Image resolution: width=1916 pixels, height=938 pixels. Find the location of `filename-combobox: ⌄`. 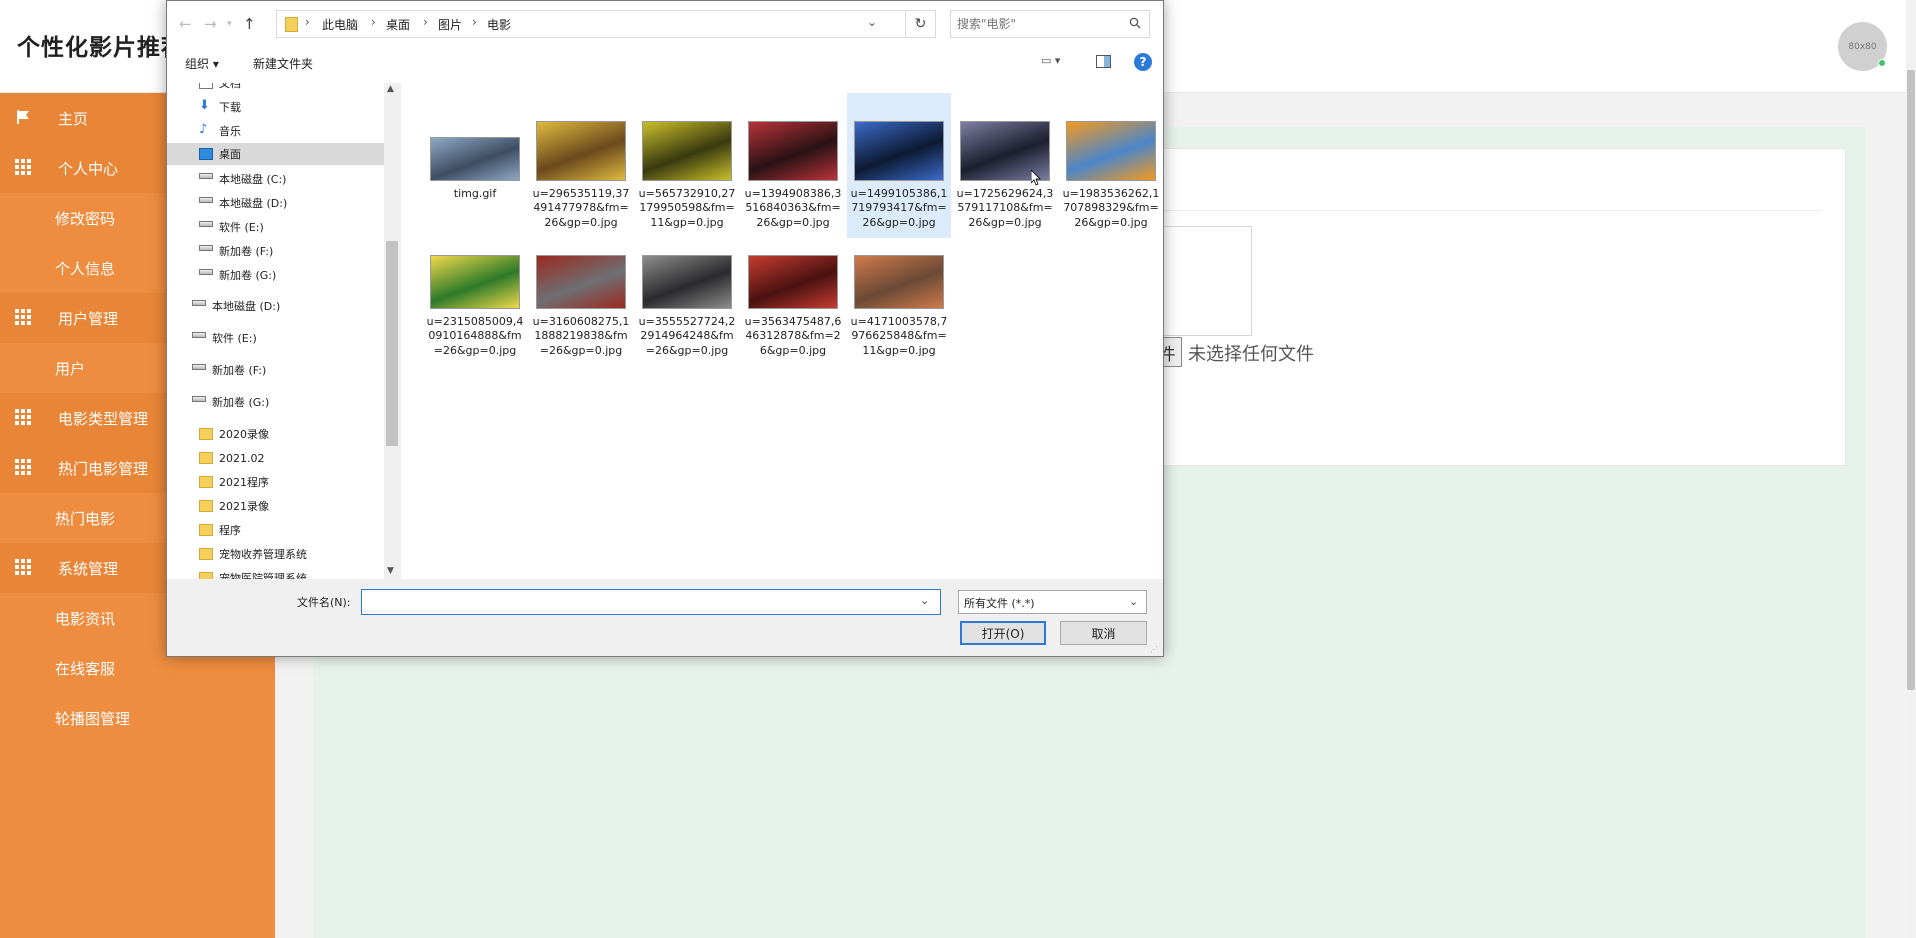

filename-combobox: ⌄ is located at coordinates (651, 602).